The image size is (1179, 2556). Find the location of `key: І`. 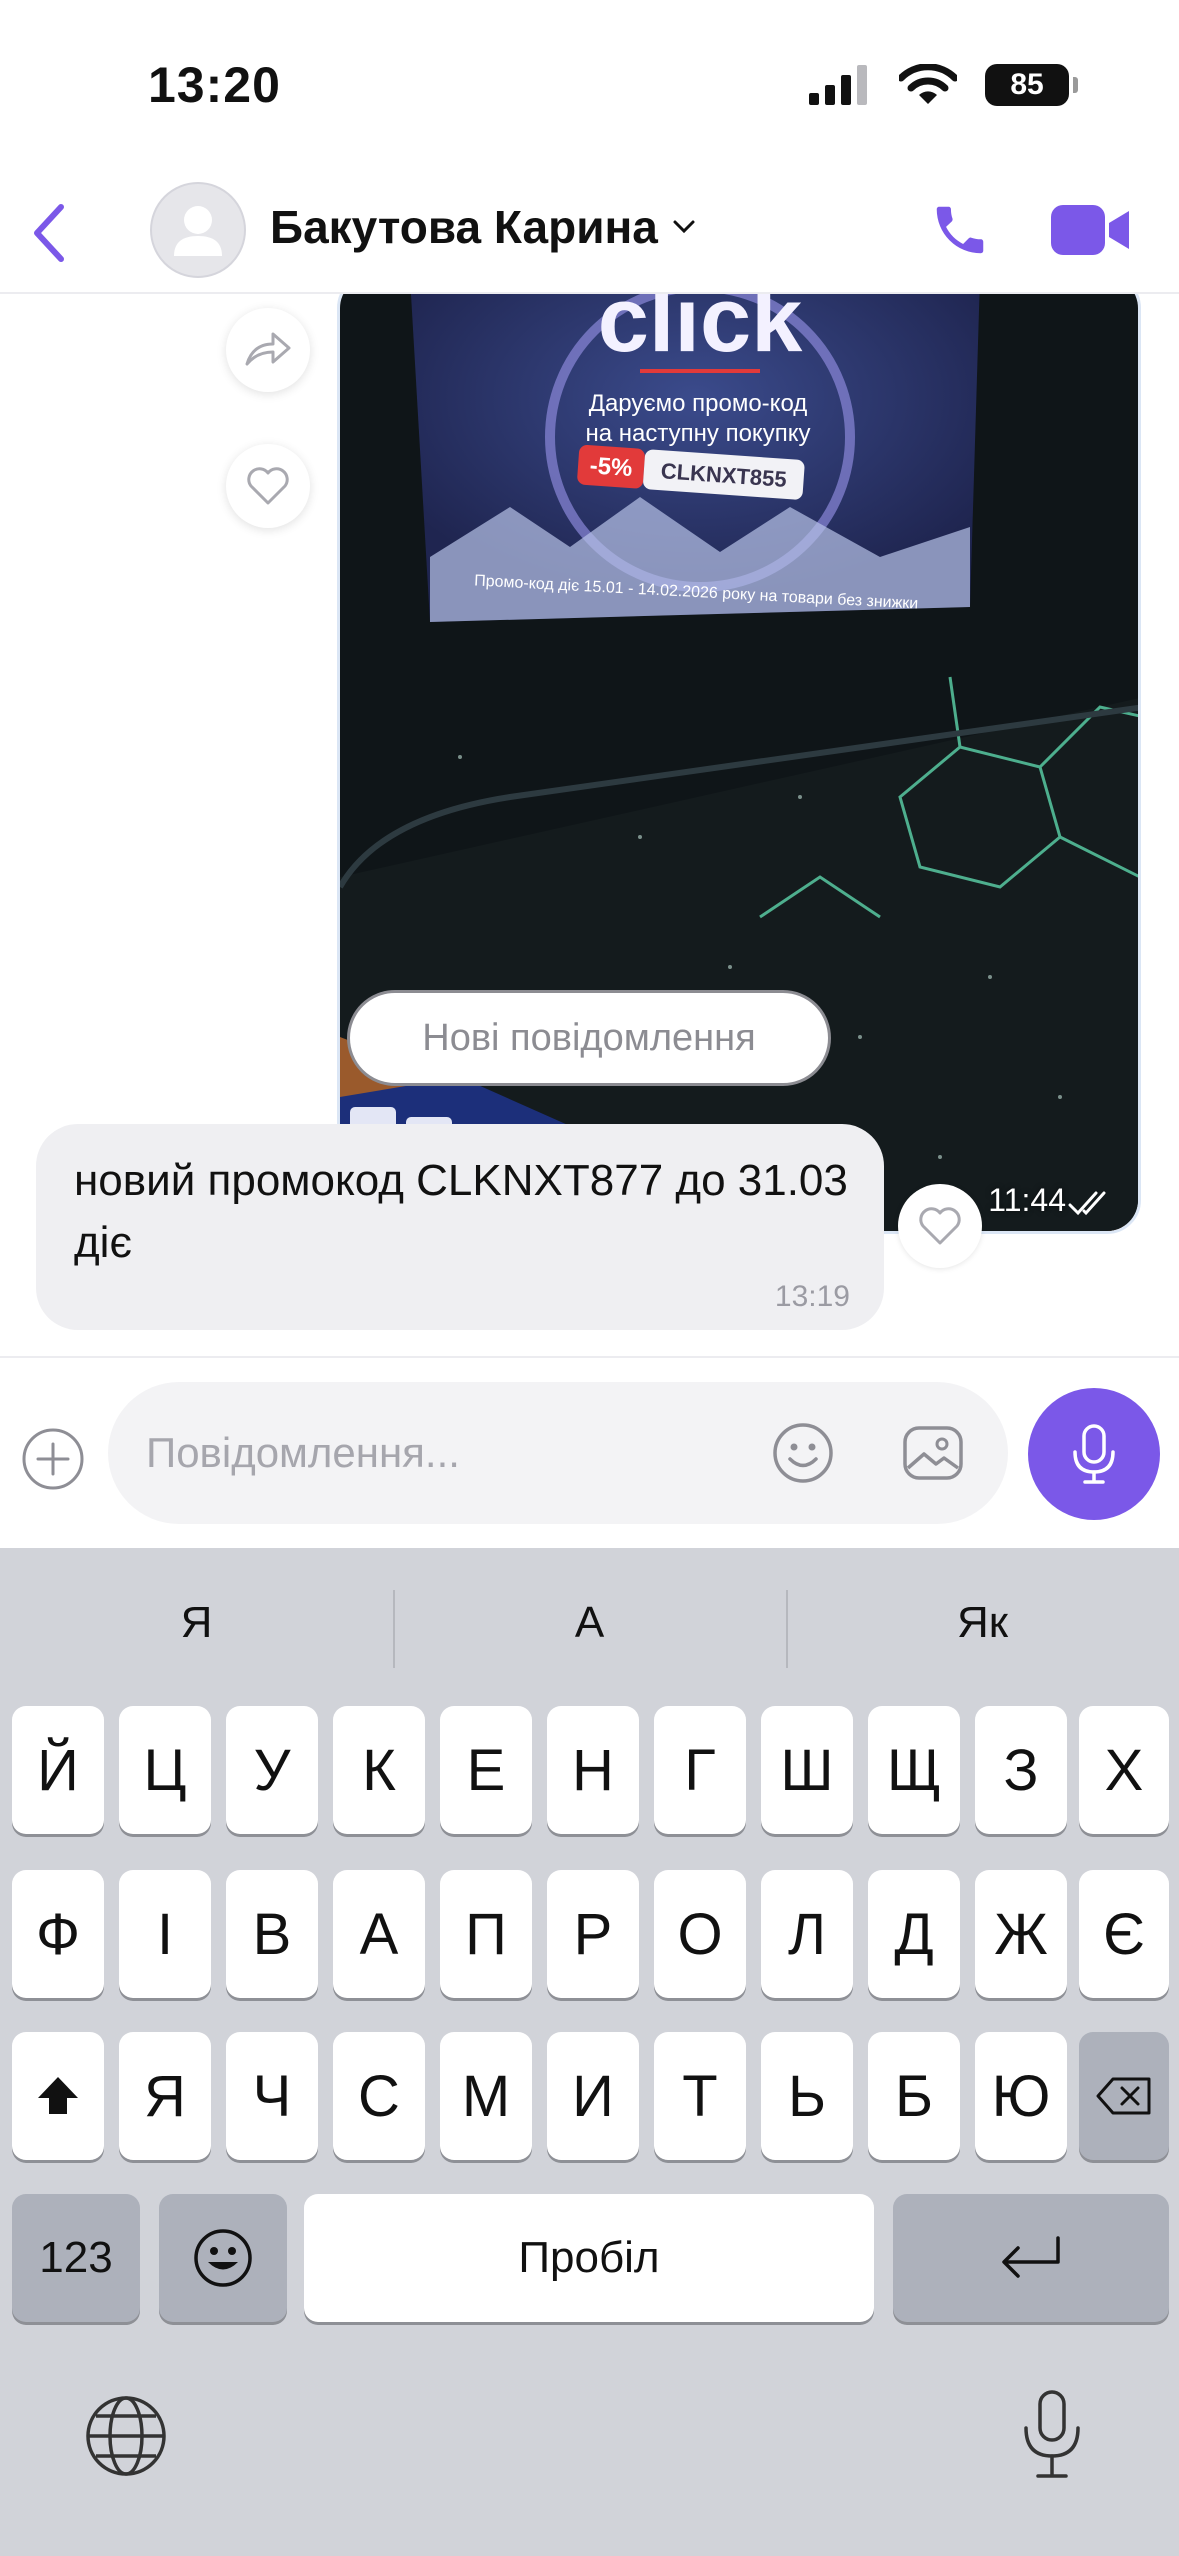

key: І is located at coordinates (165, 1934).